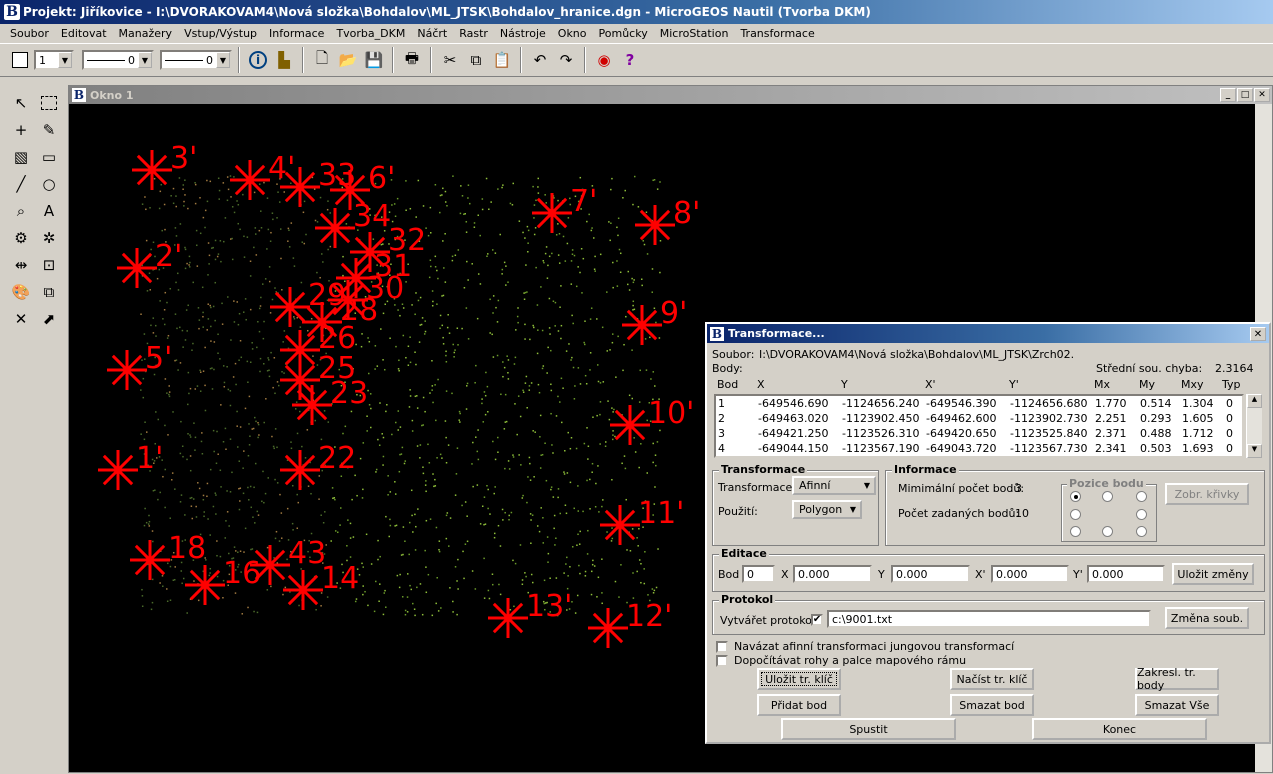 The height and width of the screenshot is (774, 1273). I want to click on pozice-radio-bottom-center, so click(1107, 531).